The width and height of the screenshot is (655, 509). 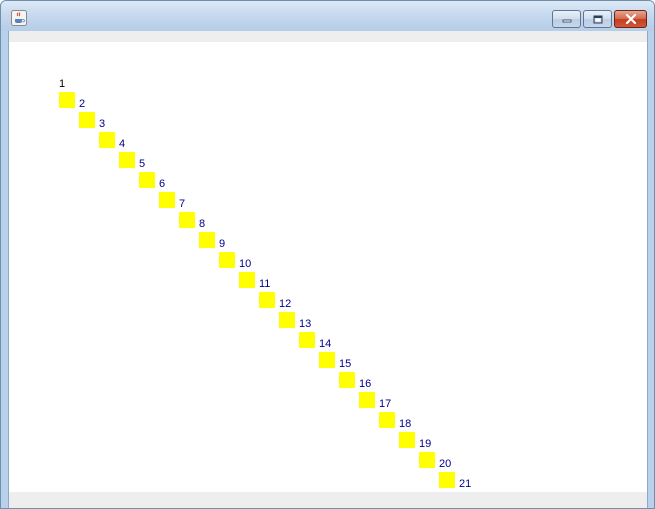 I want to click on sequence-label: 19, so click(x=425, y=444).